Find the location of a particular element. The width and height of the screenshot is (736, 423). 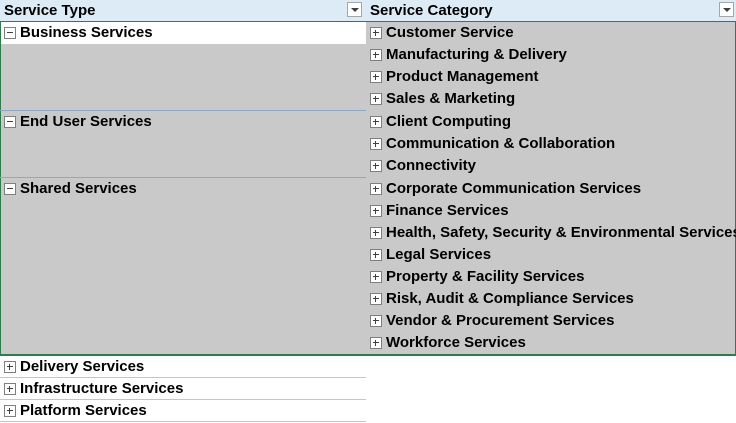

row-shared-services: Shared Services is located at coordinates (70, 189).